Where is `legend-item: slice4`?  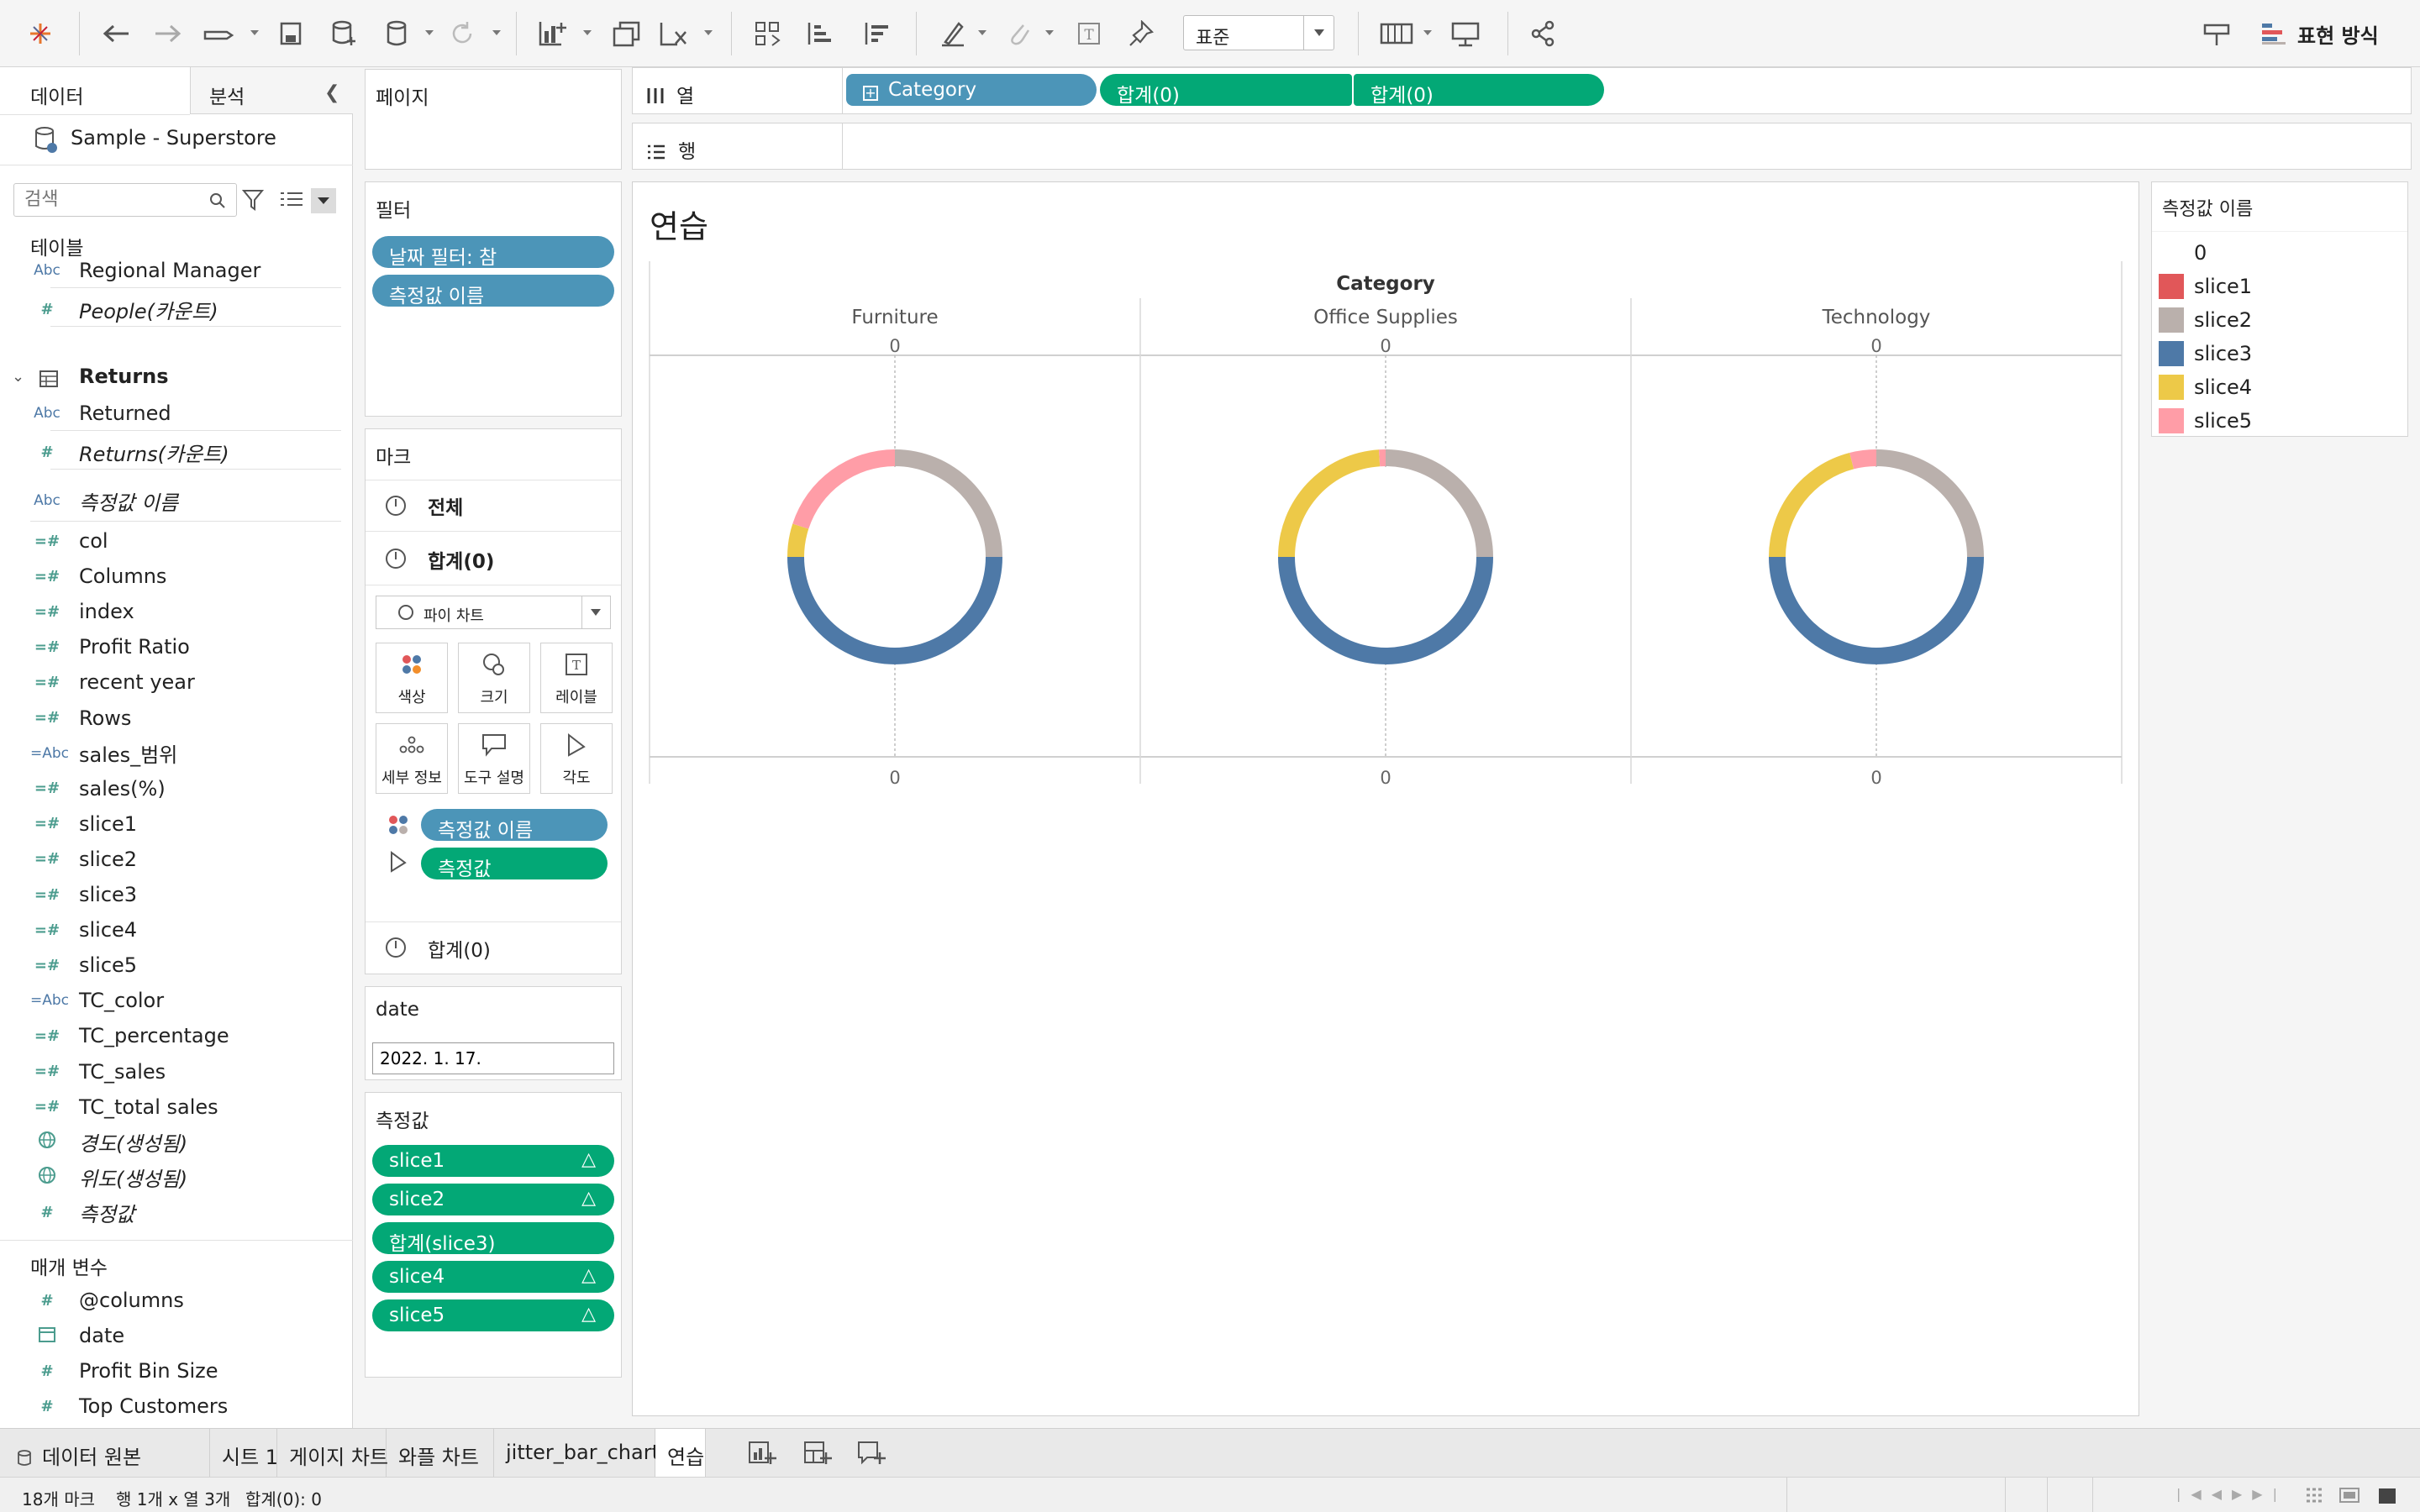 legend-item: slice4 is located at coordinates (2206, 387).